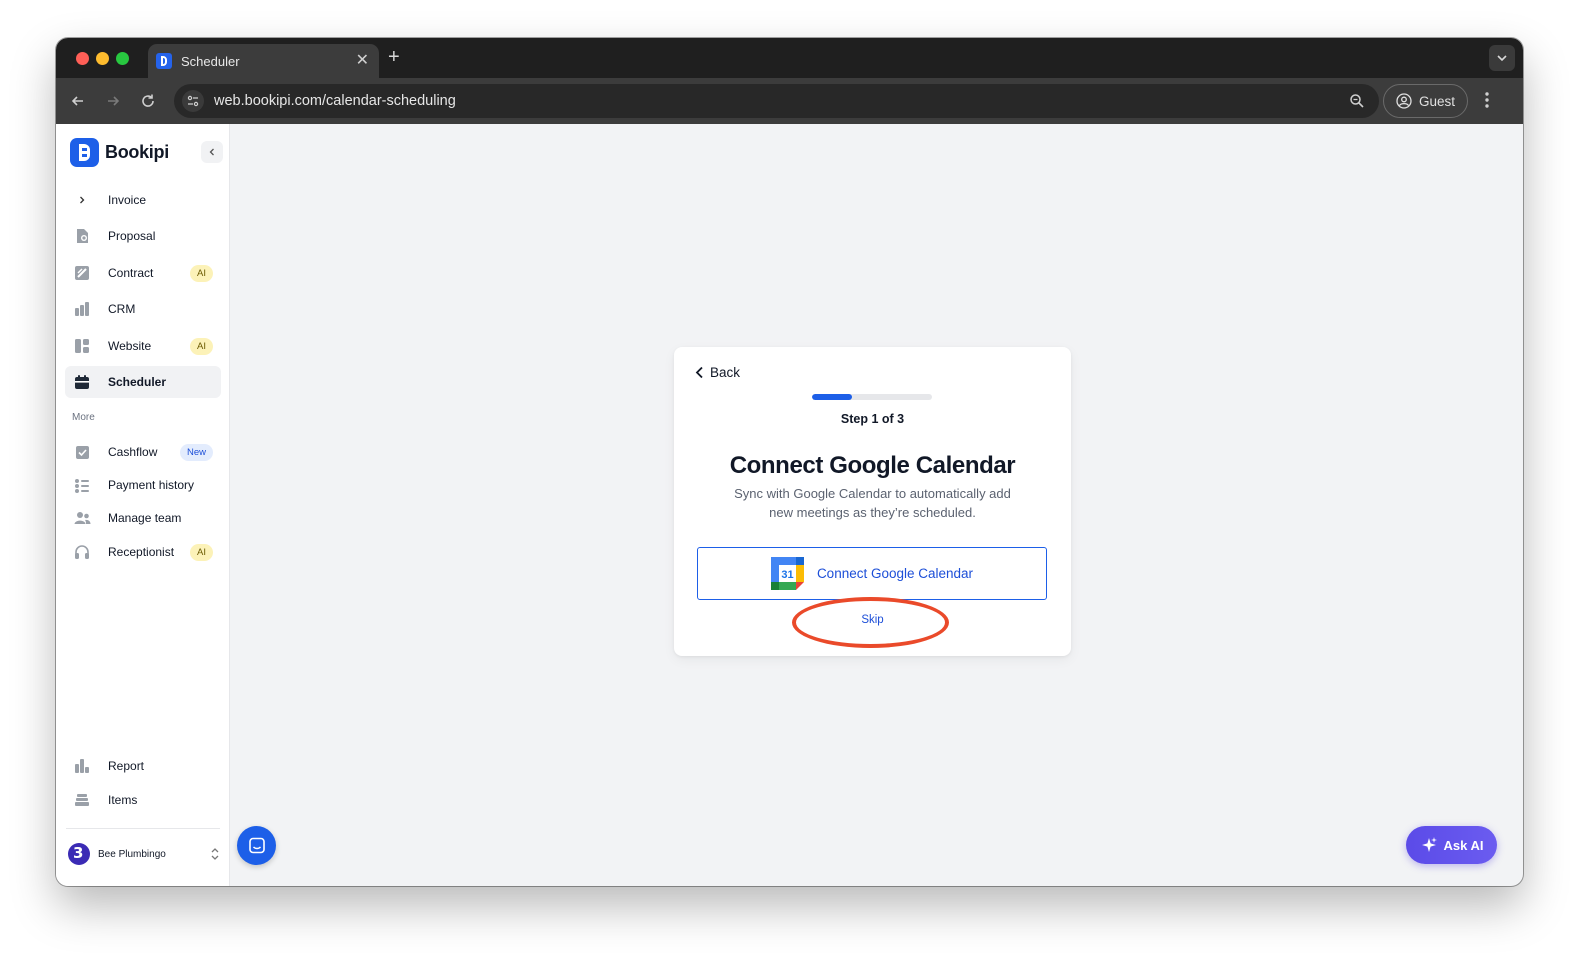 The image size is (1579, 960). I want to click on back-nav-button, so click(78, 101).